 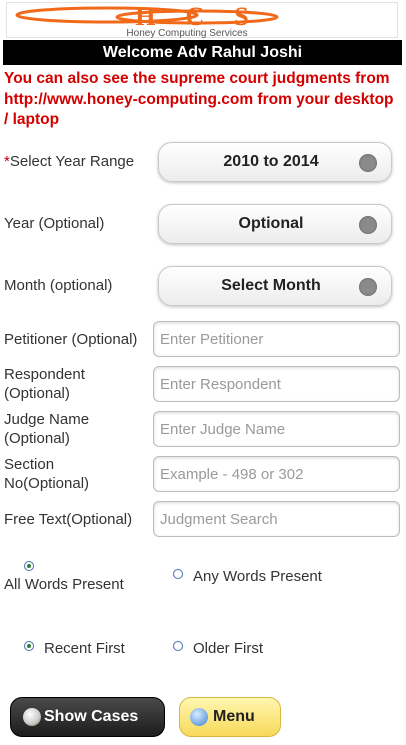 I want to click on judge-label-line1: Judge Name, so click(x=47, y=419).